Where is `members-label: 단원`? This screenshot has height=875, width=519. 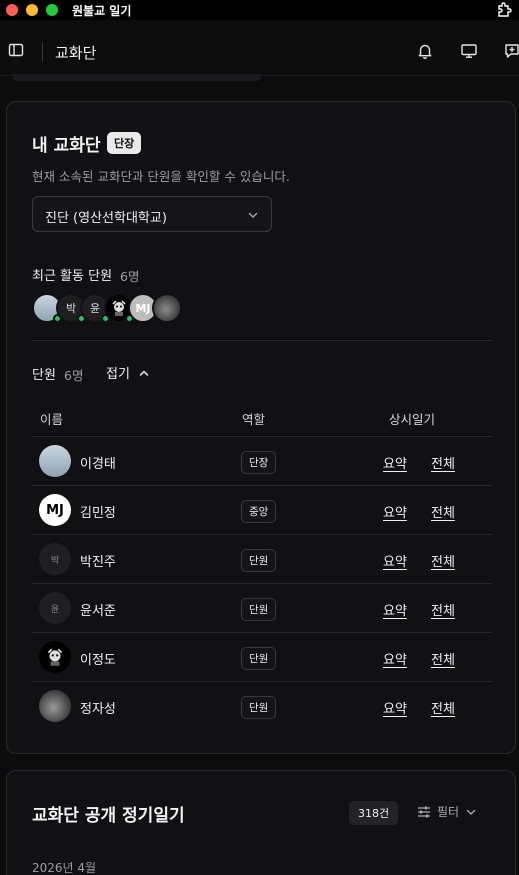 members-label: 단원 is located at coordinates (44, 375).